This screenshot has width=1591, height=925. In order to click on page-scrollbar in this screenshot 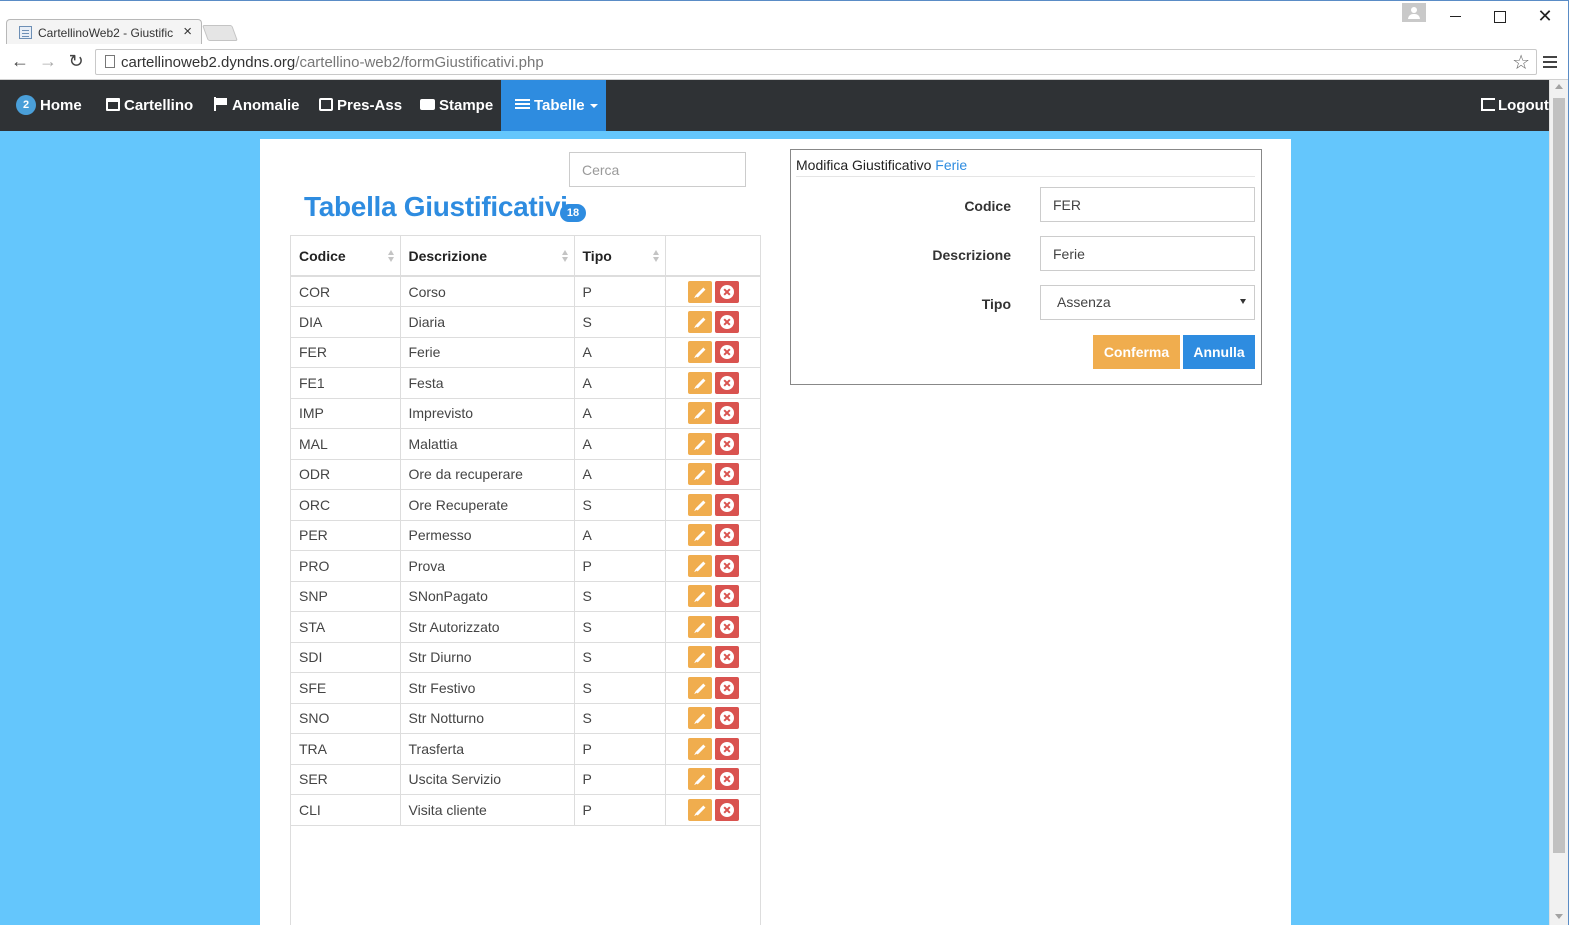, I will do `click(1558, 502)`.